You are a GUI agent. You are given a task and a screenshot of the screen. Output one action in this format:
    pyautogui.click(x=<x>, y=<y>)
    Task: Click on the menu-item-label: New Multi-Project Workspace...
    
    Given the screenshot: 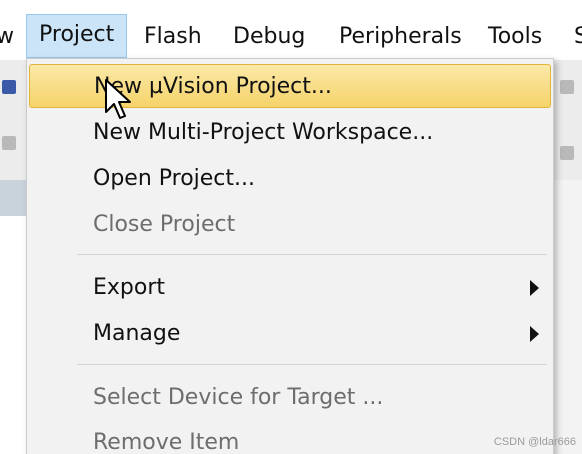 What is the action you would take?
    pyautogui.click(x=263, y=132)
    